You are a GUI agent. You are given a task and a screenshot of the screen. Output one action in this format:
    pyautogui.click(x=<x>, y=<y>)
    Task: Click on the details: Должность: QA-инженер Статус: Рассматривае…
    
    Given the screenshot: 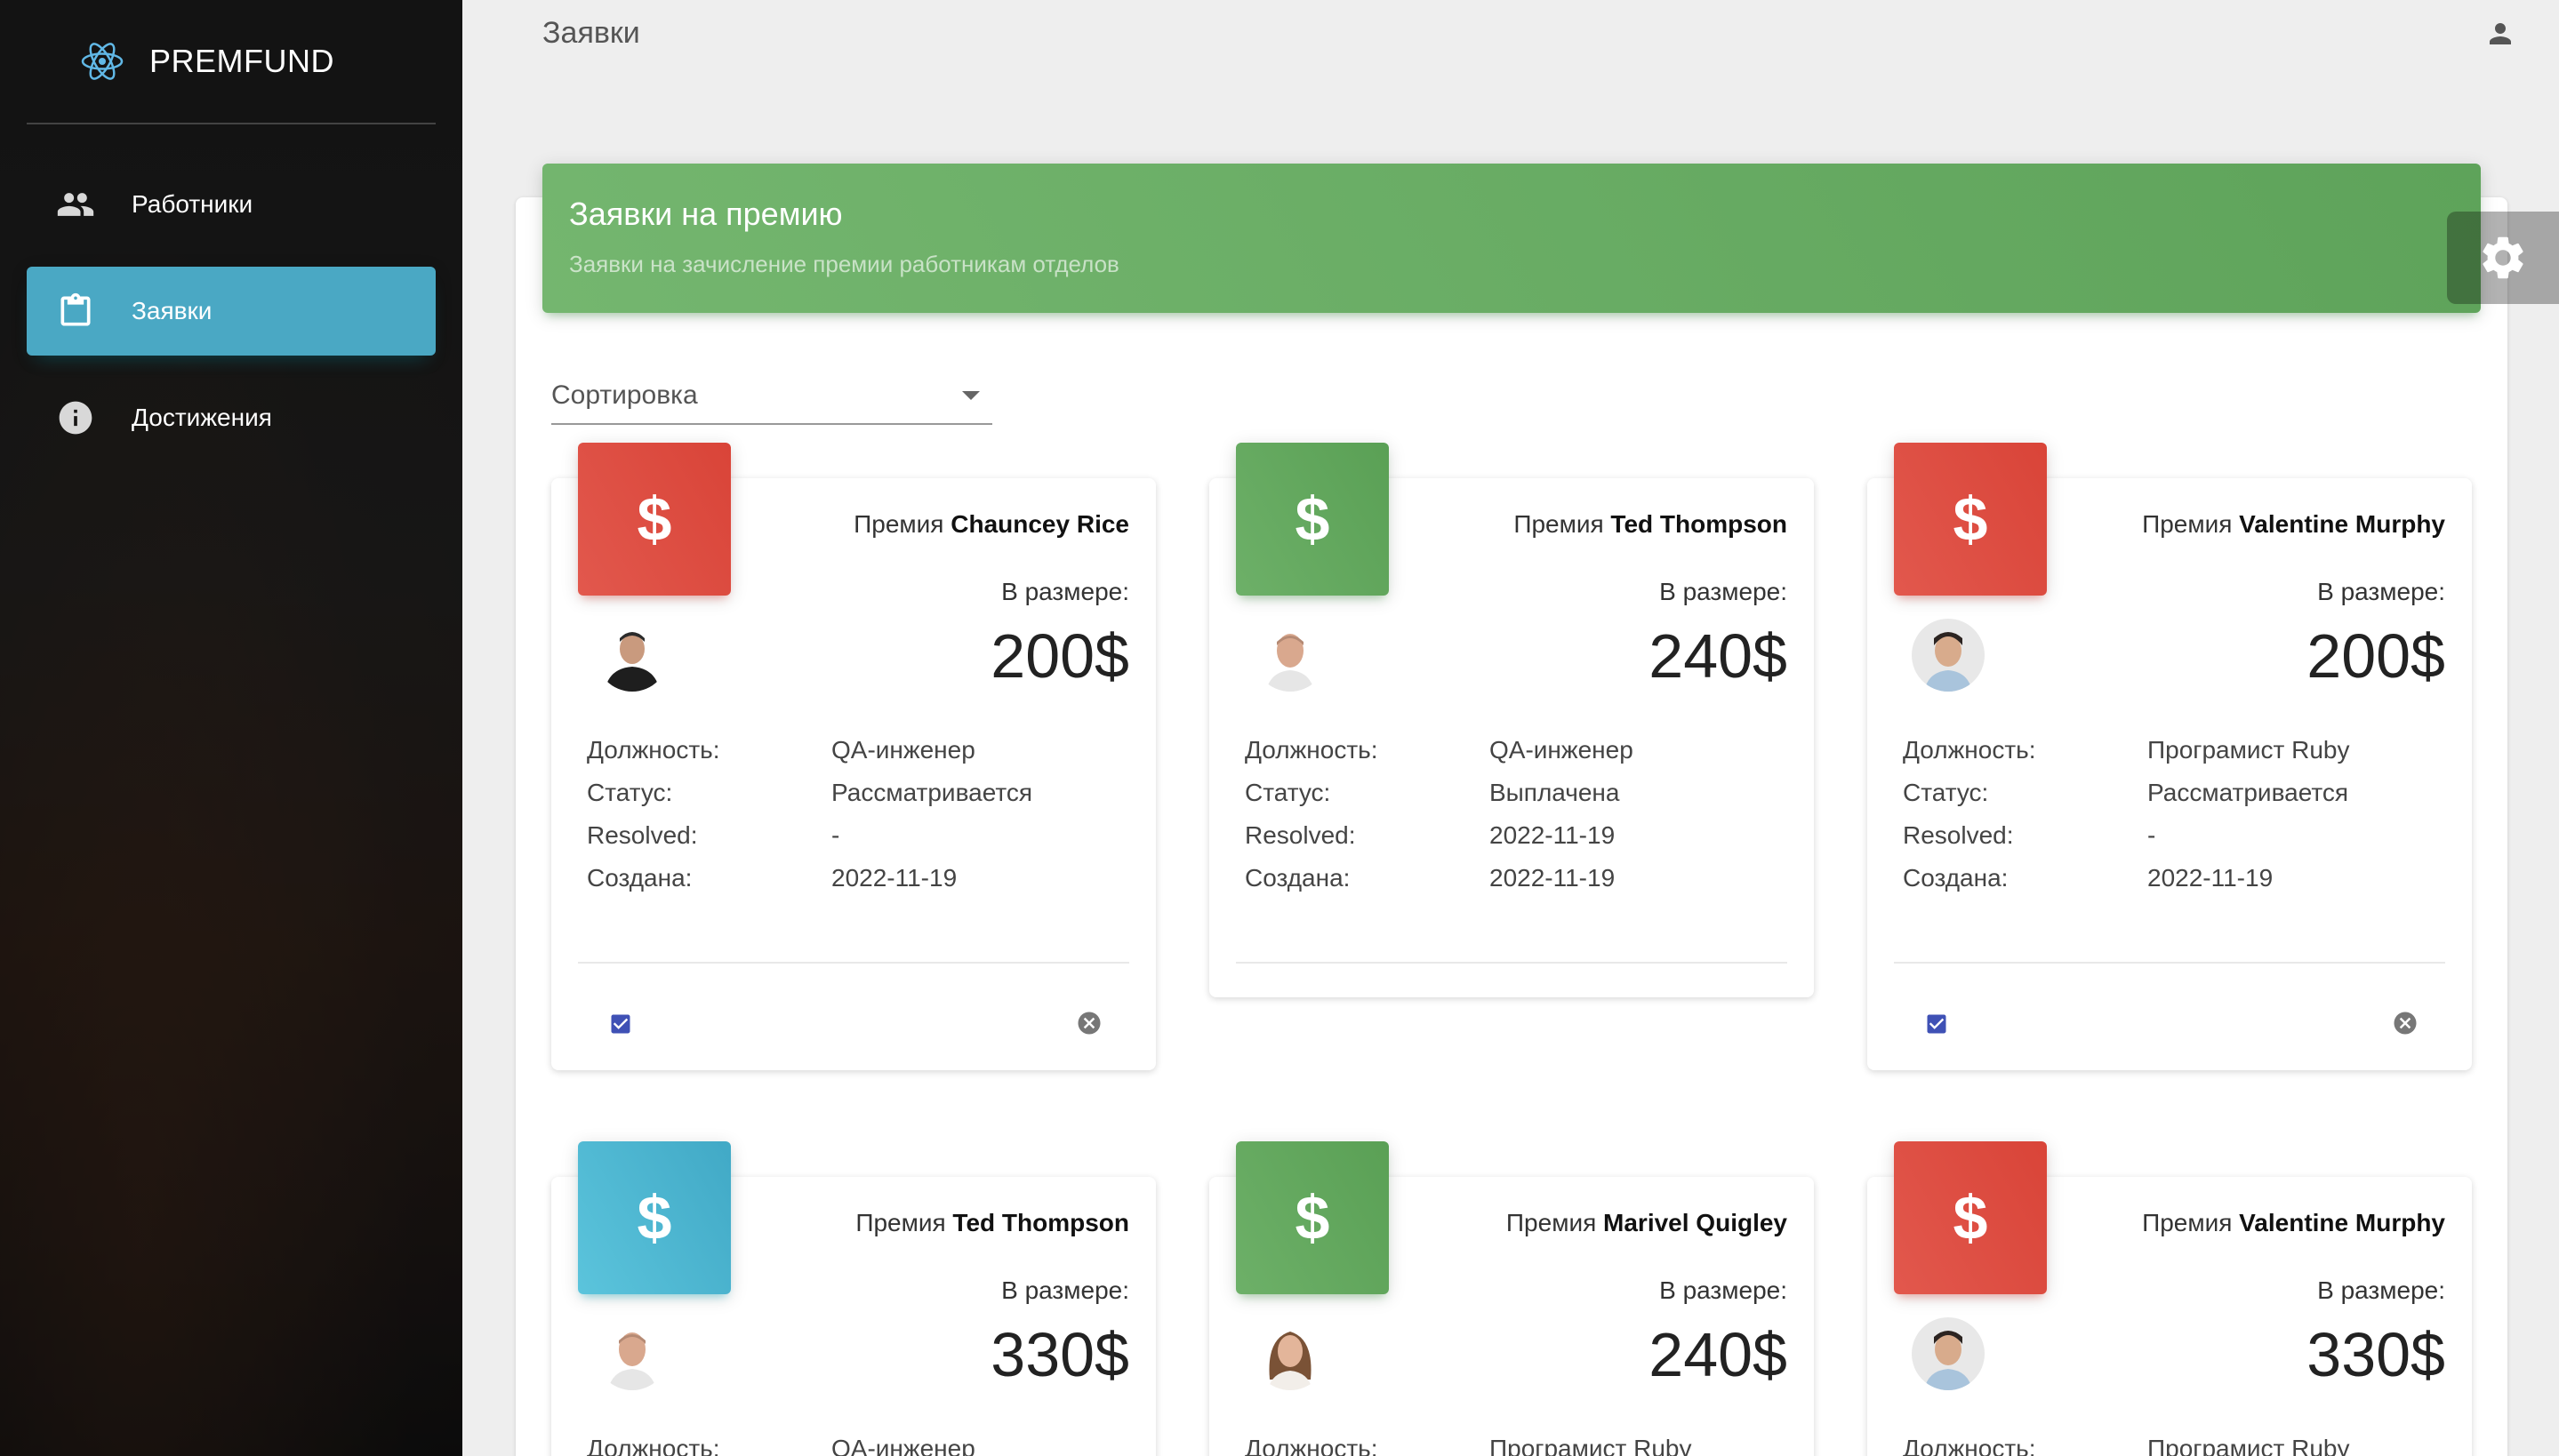 What is the action you would take?
    pyautogui.click(x=862, y=821)
    